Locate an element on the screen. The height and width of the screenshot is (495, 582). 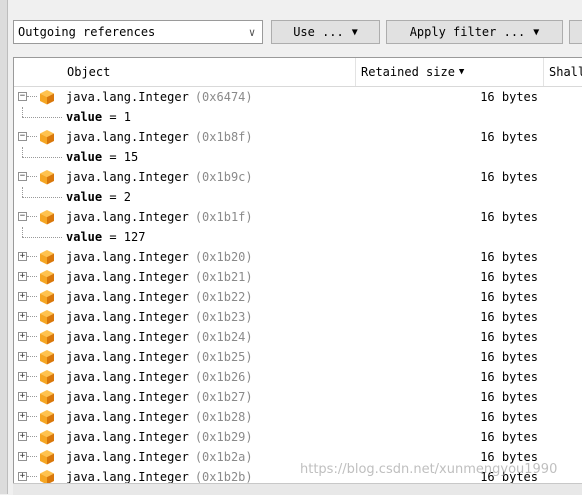
object-address: (0x1b8f) is located at coordinates (223, 137).